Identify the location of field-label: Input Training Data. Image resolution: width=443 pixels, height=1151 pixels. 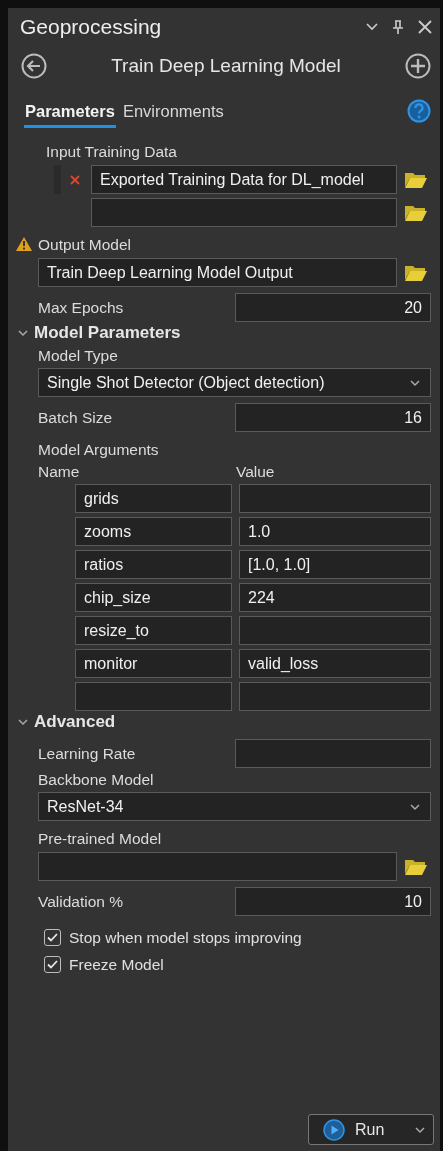
(111, 152).